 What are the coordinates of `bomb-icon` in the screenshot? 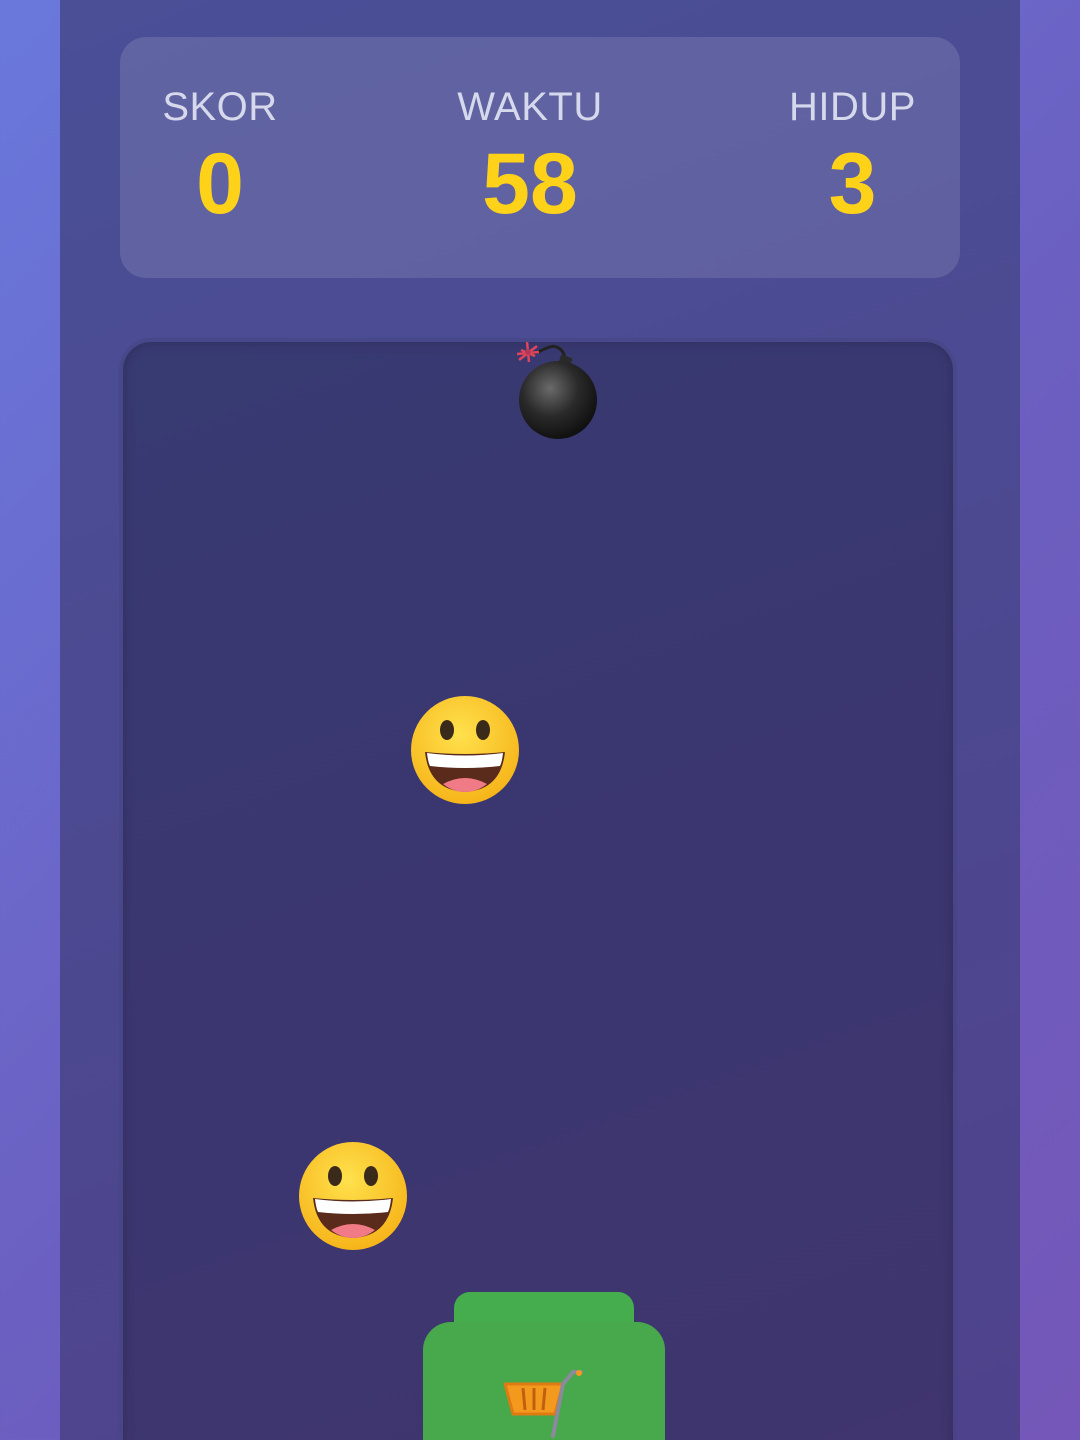 It's located at (553, 396).